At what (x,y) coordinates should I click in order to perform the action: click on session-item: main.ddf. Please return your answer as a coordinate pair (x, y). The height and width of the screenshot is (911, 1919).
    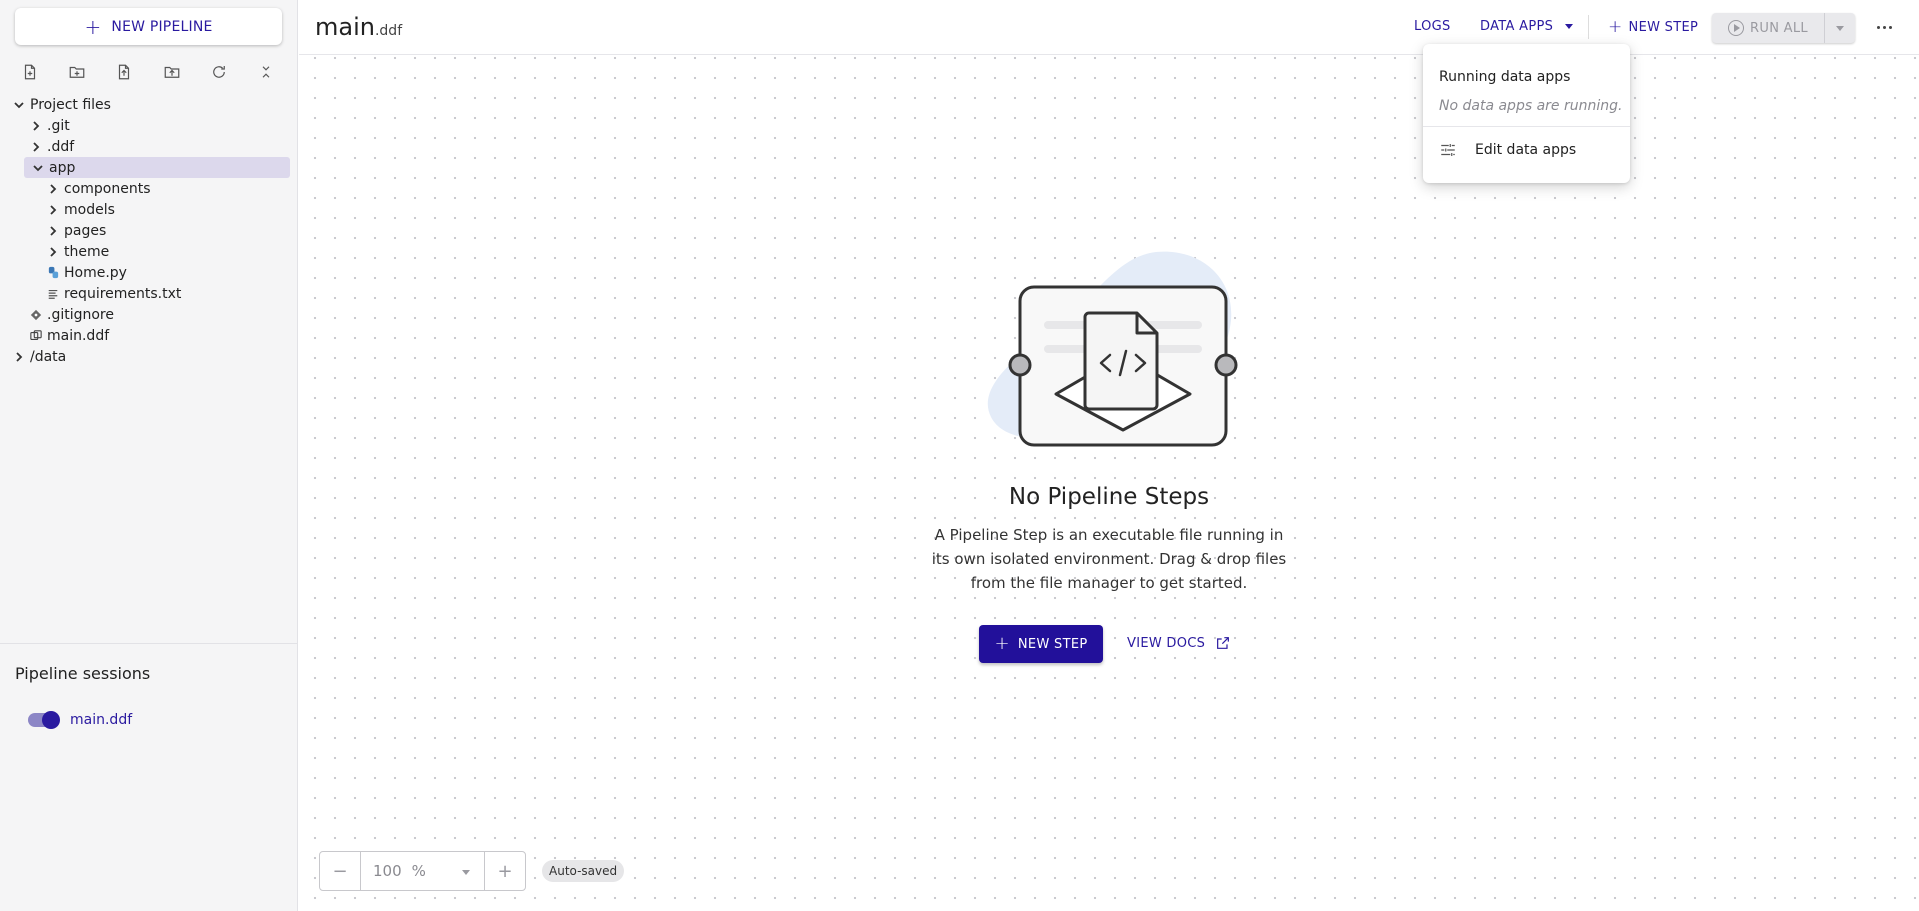
    Looking at the image, I should click on (80, 720).